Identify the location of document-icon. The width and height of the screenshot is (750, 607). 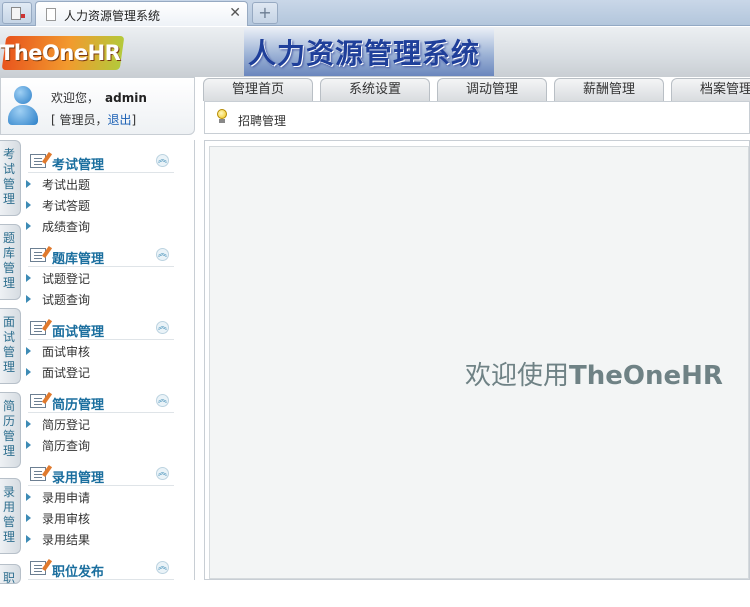
(18, 13).